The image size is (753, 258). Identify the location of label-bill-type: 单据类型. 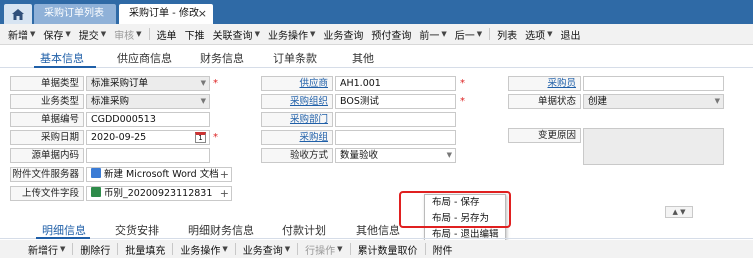
(47, 83).